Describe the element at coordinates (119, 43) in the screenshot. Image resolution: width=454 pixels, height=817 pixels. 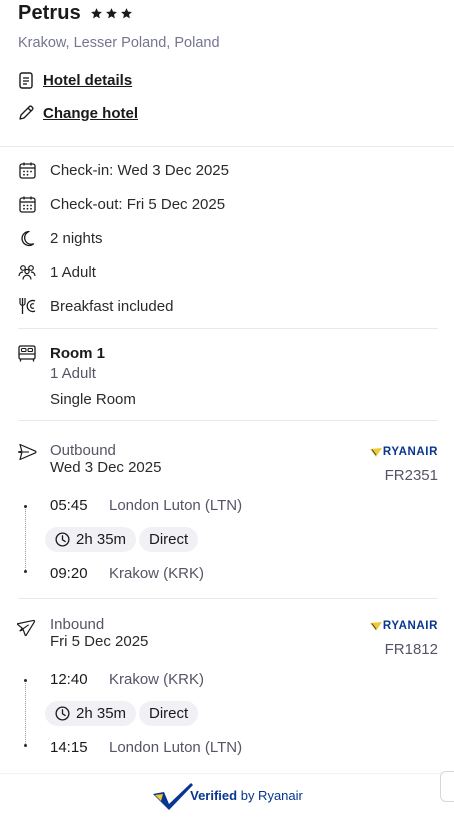
I see `hotel-location: Krakow, Lesser Poland, Poland` at that location.